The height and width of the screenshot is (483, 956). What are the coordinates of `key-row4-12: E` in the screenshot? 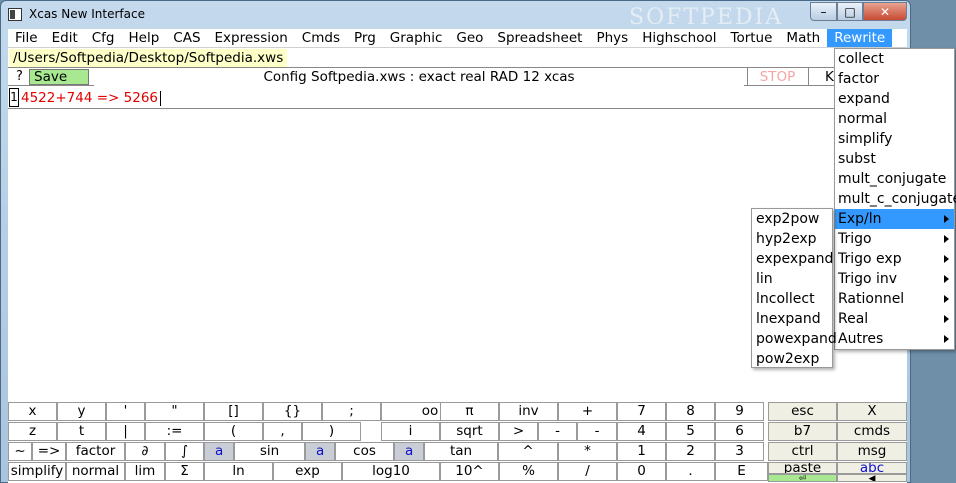 It's located at (741, 471).